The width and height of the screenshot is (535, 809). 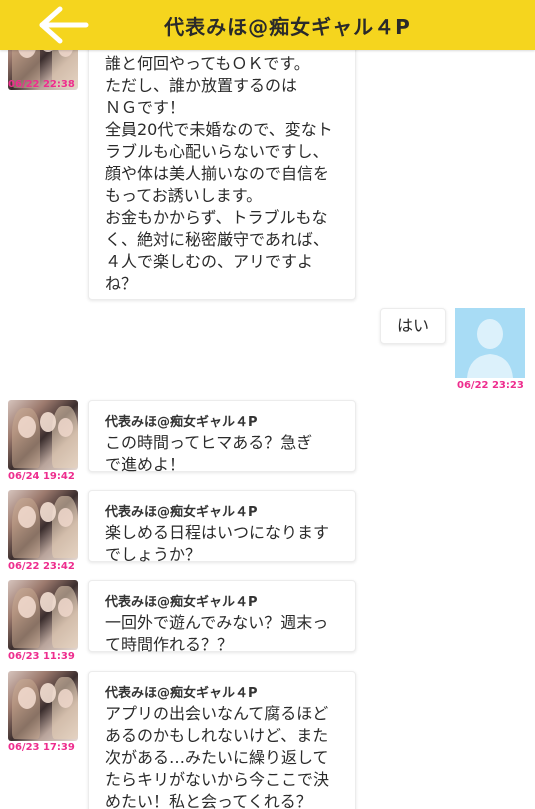 What do you see at coordinates (209, 453) in the screenshot?
I see `message-text: この時間ってヒマある？急ぎ で進めよ！` at bounding box center [209, 453].